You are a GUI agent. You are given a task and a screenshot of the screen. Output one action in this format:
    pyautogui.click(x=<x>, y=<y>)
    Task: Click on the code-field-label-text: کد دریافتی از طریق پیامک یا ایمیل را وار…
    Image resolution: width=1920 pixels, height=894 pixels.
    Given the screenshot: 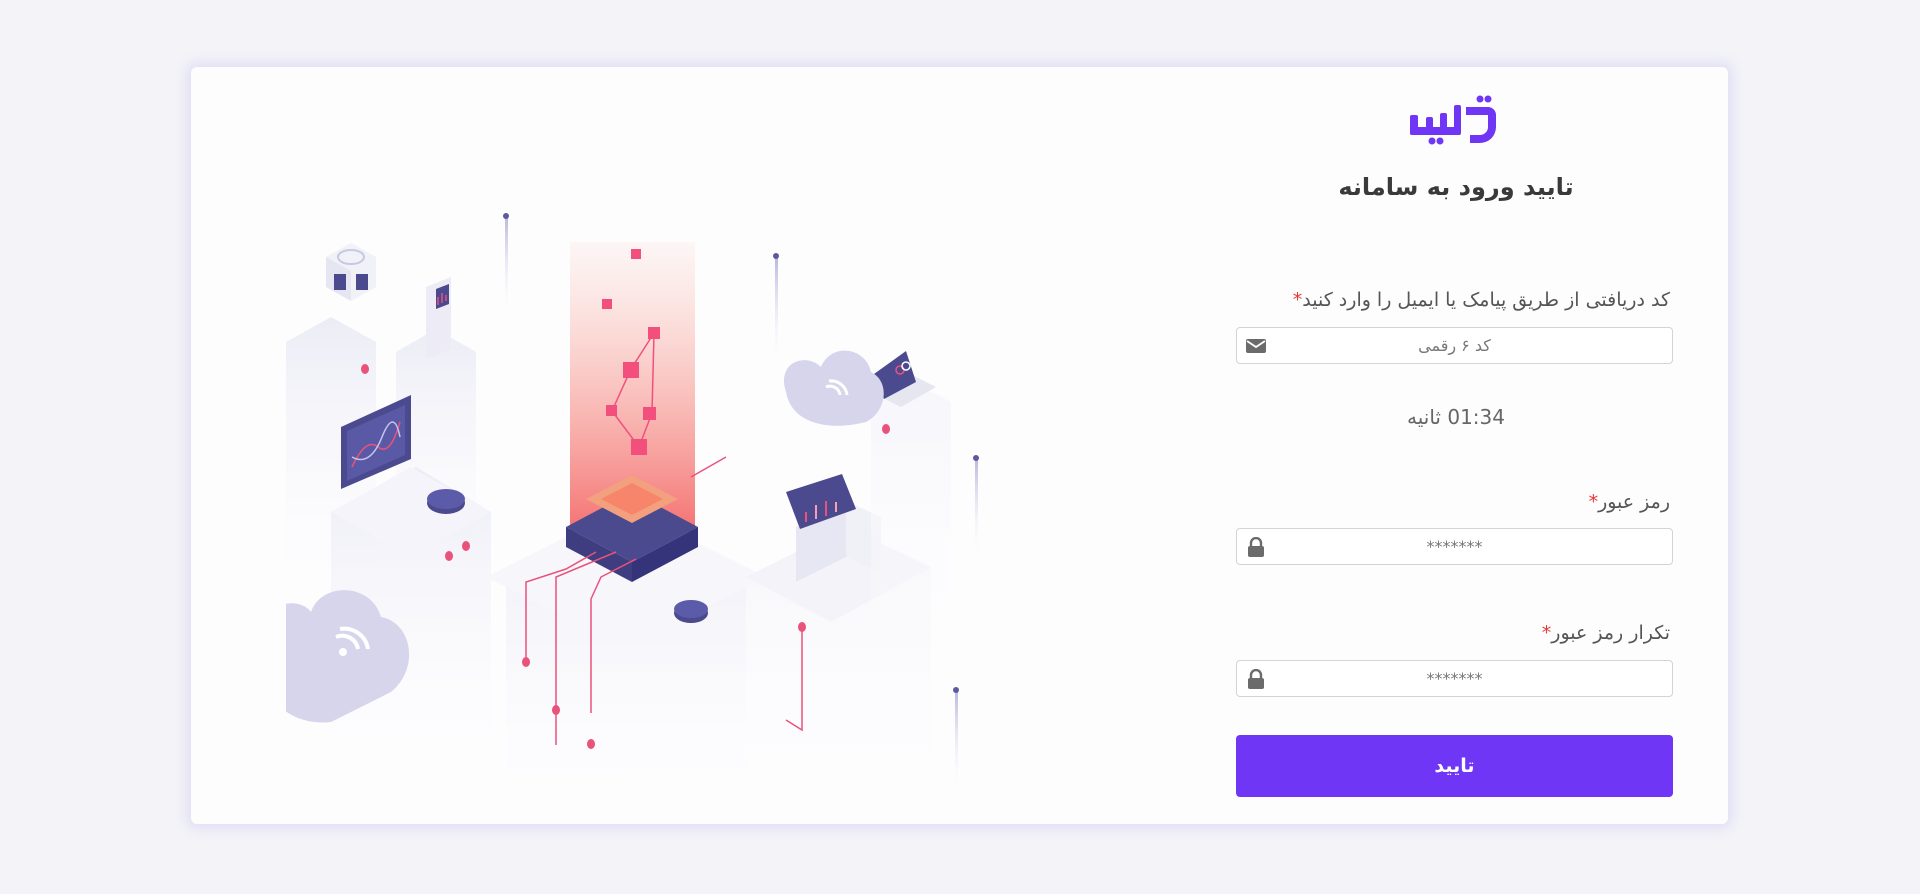 What is the action you would take?
    pyautogui.click(x=1486, y=300)
    